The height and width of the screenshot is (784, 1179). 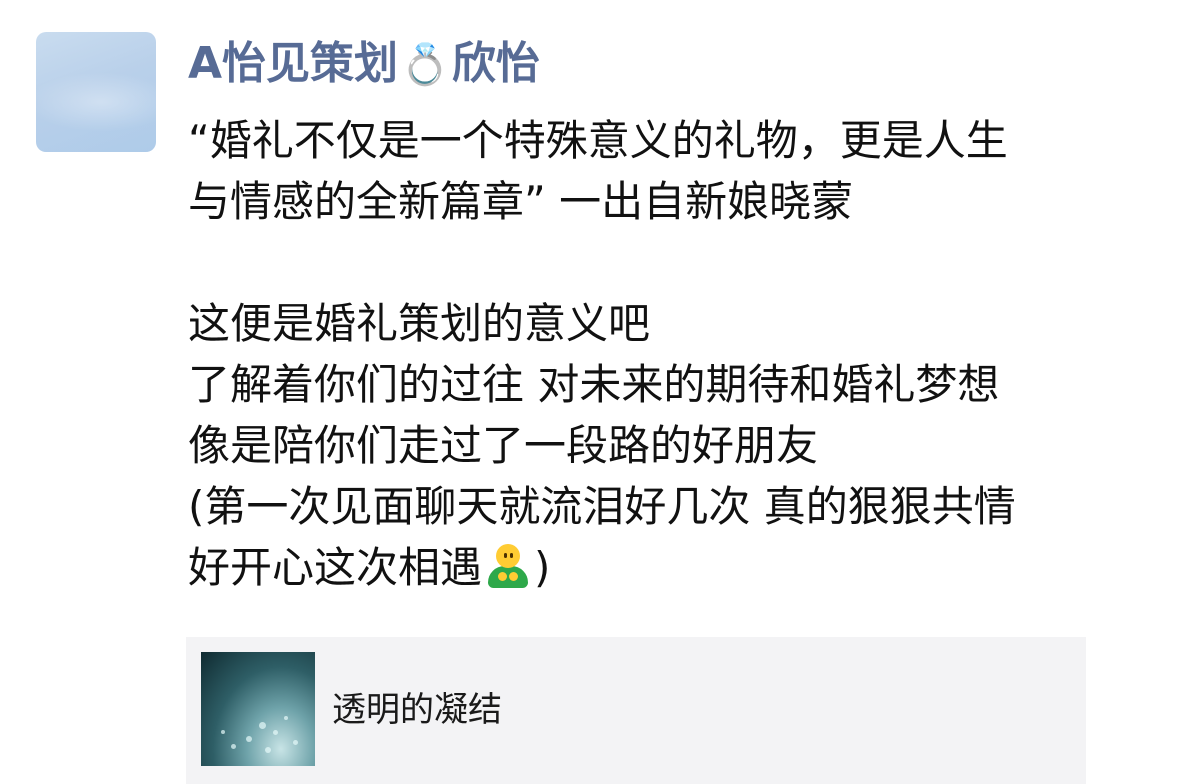 What do you see at coordinates (503, 445) in the screenshot?
I see `content-line: 像是陪你们走过了一段路的好朋友` at bounding box center [503, 445].